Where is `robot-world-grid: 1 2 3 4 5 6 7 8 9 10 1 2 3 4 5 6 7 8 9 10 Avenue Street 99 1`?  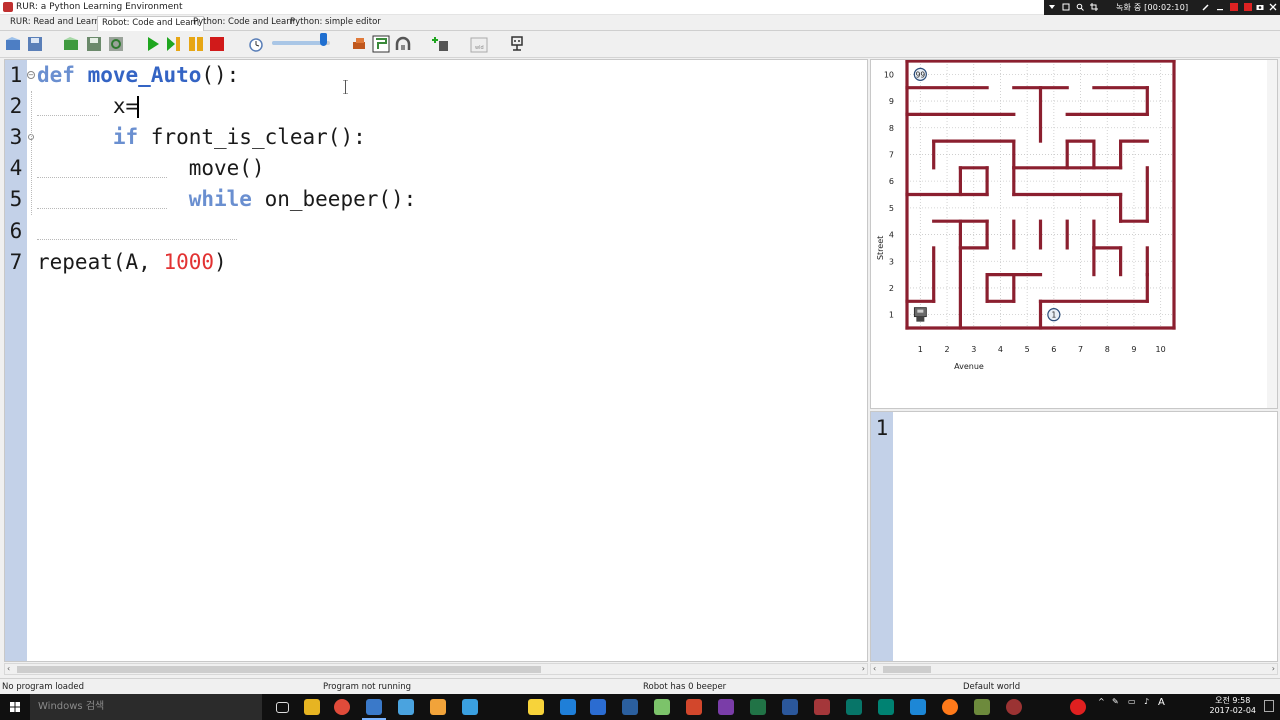
robot-world-grid: 1 2 3 4 5 6 7 8 9 10 1 2 3 4 5 6 7 8 9 10 Avenue Street 99 1 is located at coordinates (1069, 234).